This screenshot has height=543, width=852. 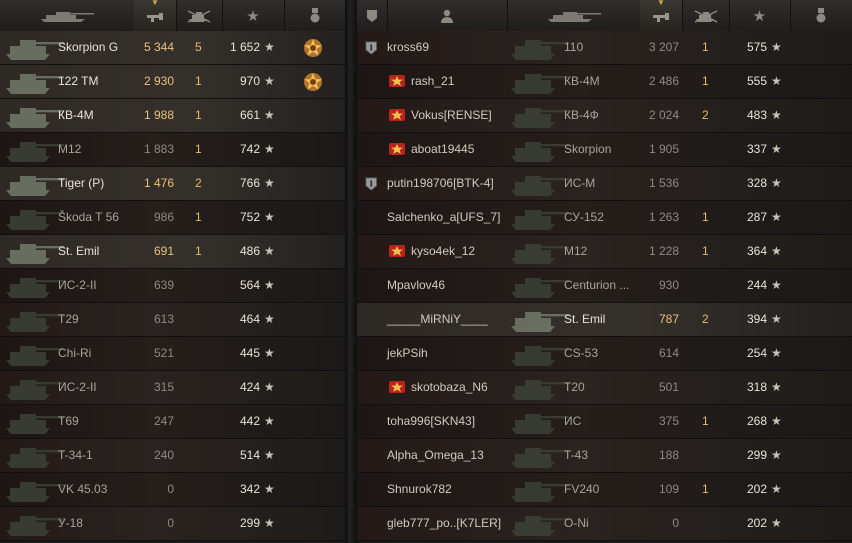 I want to click on tank-name: ИС-2-II, so click(x=77, y=387).